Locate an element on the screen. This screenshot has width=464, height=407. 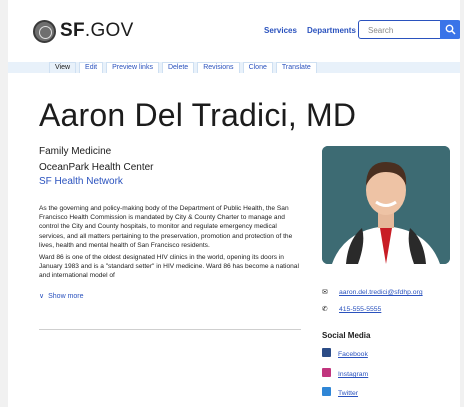
phone-link: ✆ 415-555-5555 is located at coordinates (351, 309).